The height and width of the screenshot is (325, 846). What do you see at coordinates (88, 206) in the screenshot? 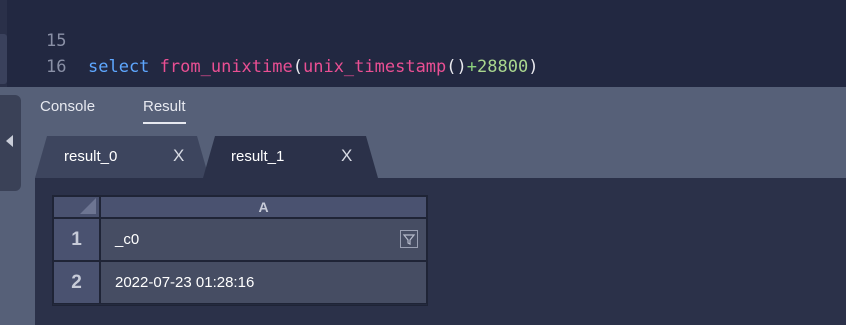
I see `select-all-triangle-icon` at bounding box center [88, 206].